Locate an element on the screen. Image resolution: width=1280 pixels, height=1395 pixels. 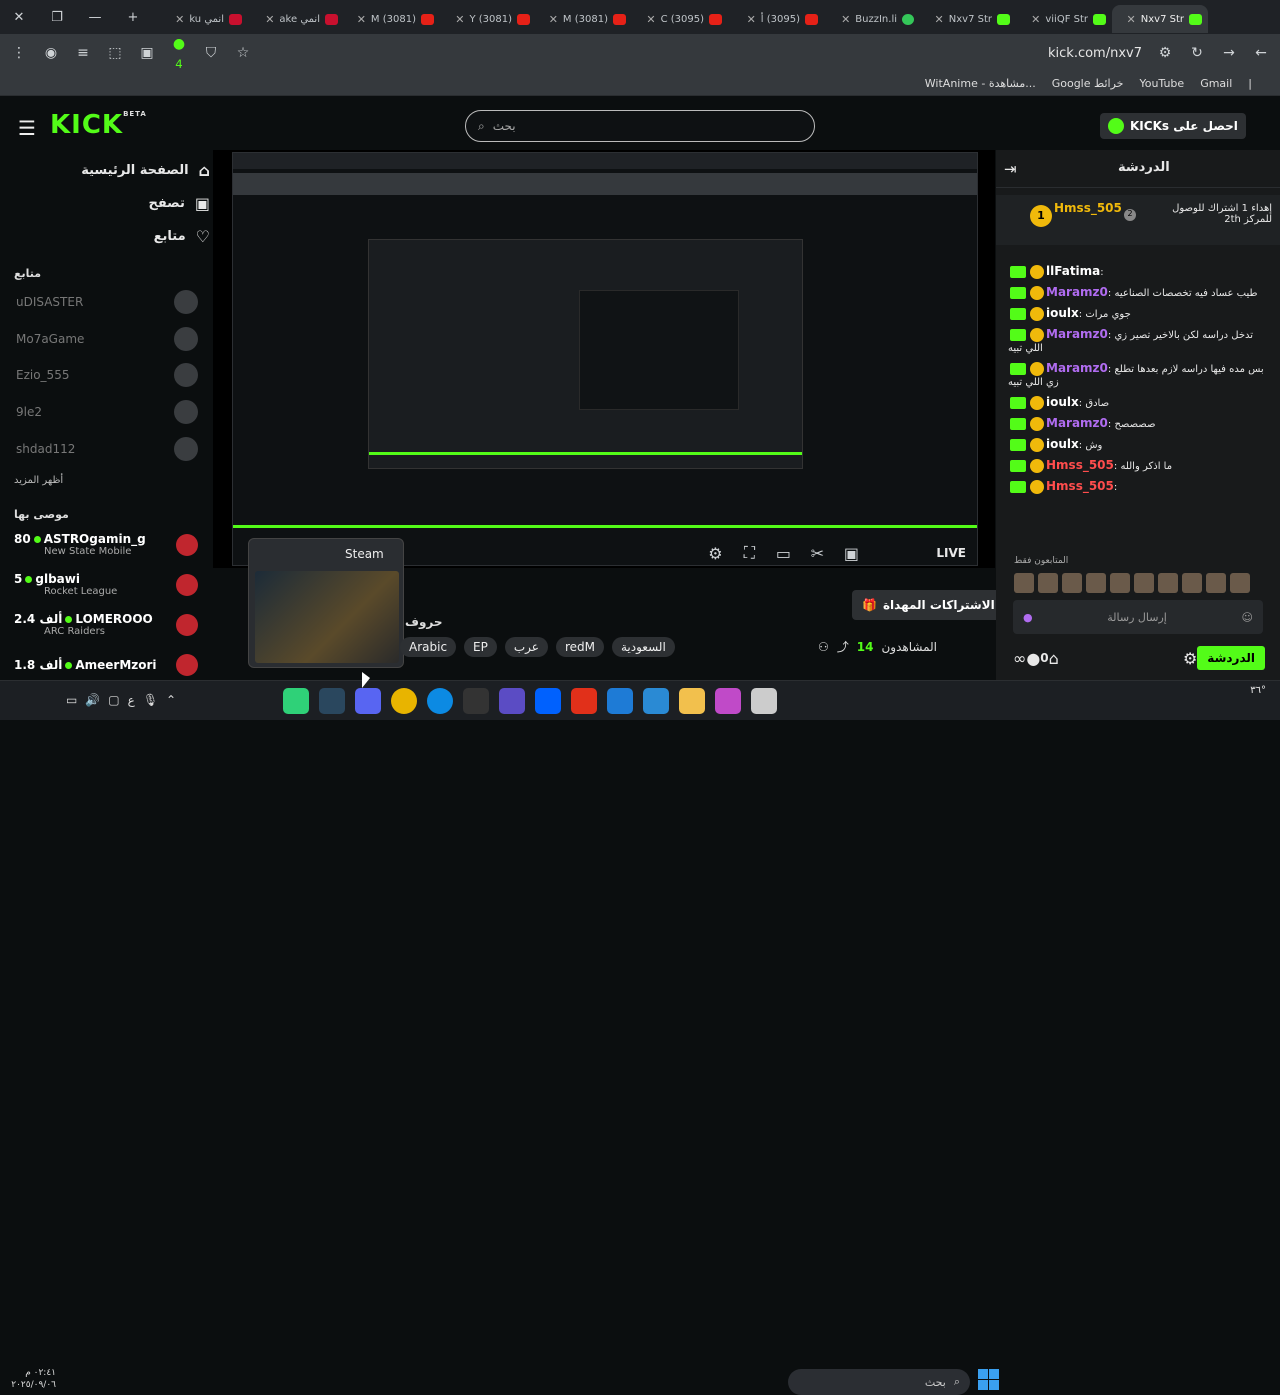
browser-tab: BuzzIn.li ✕ is located at coordinates (872, 19).